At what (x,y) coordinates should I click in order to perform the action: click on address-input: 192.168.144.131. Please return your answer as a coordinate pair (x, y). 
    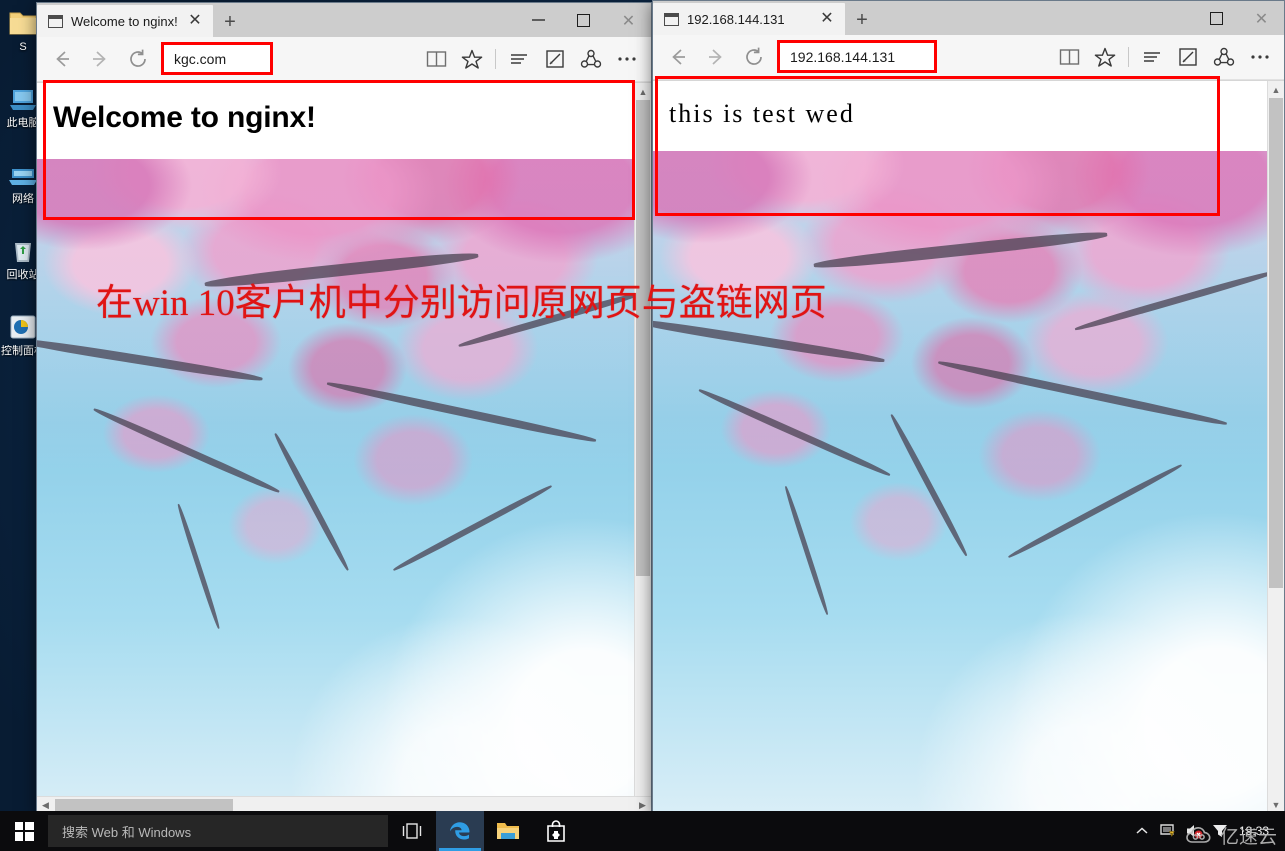
    Looking at the image, I should click on (857, 56).